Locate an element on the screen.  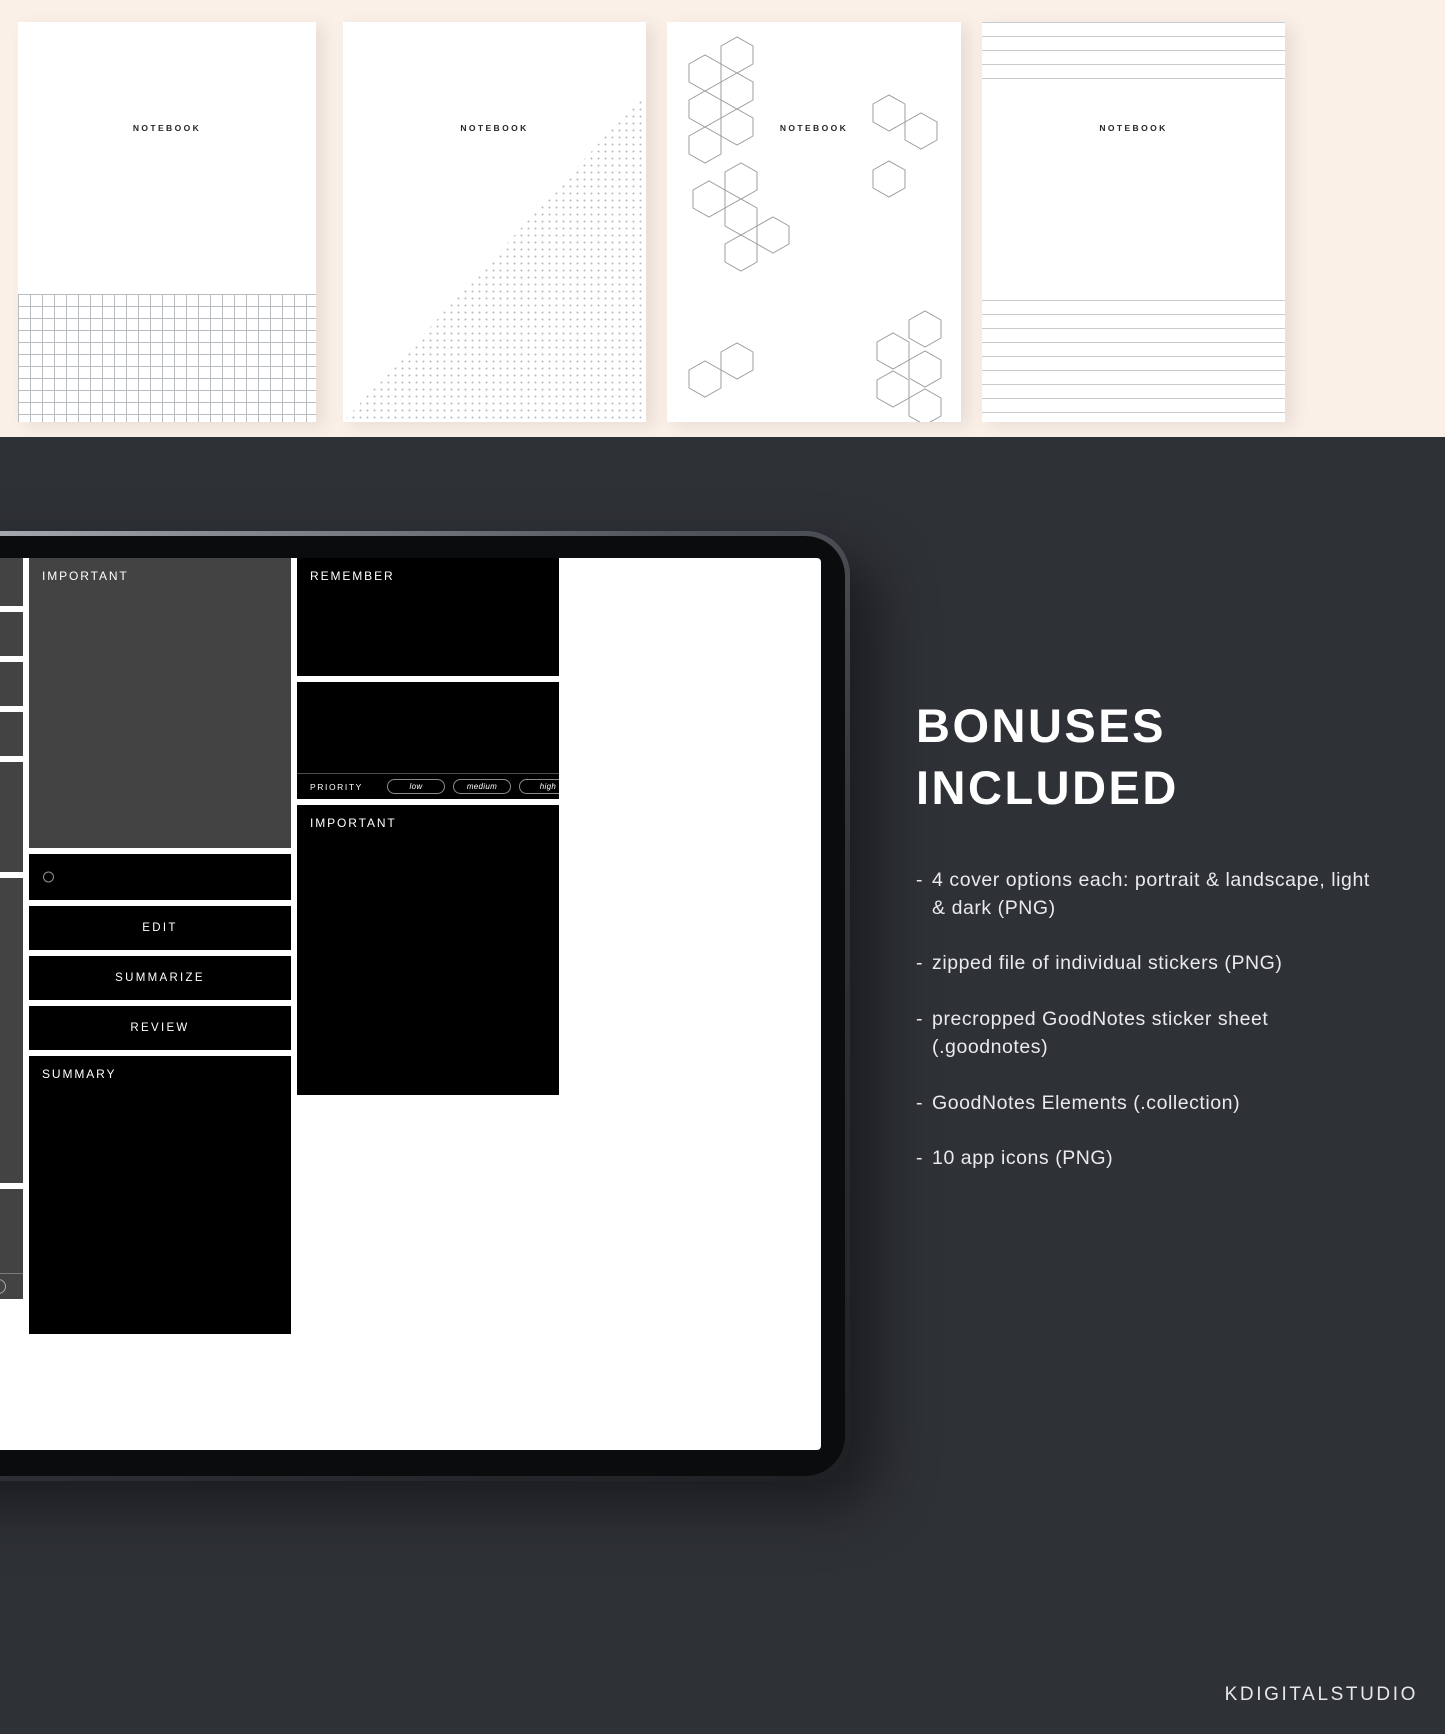
mid-radio-card is located at coordinates (160, 877).